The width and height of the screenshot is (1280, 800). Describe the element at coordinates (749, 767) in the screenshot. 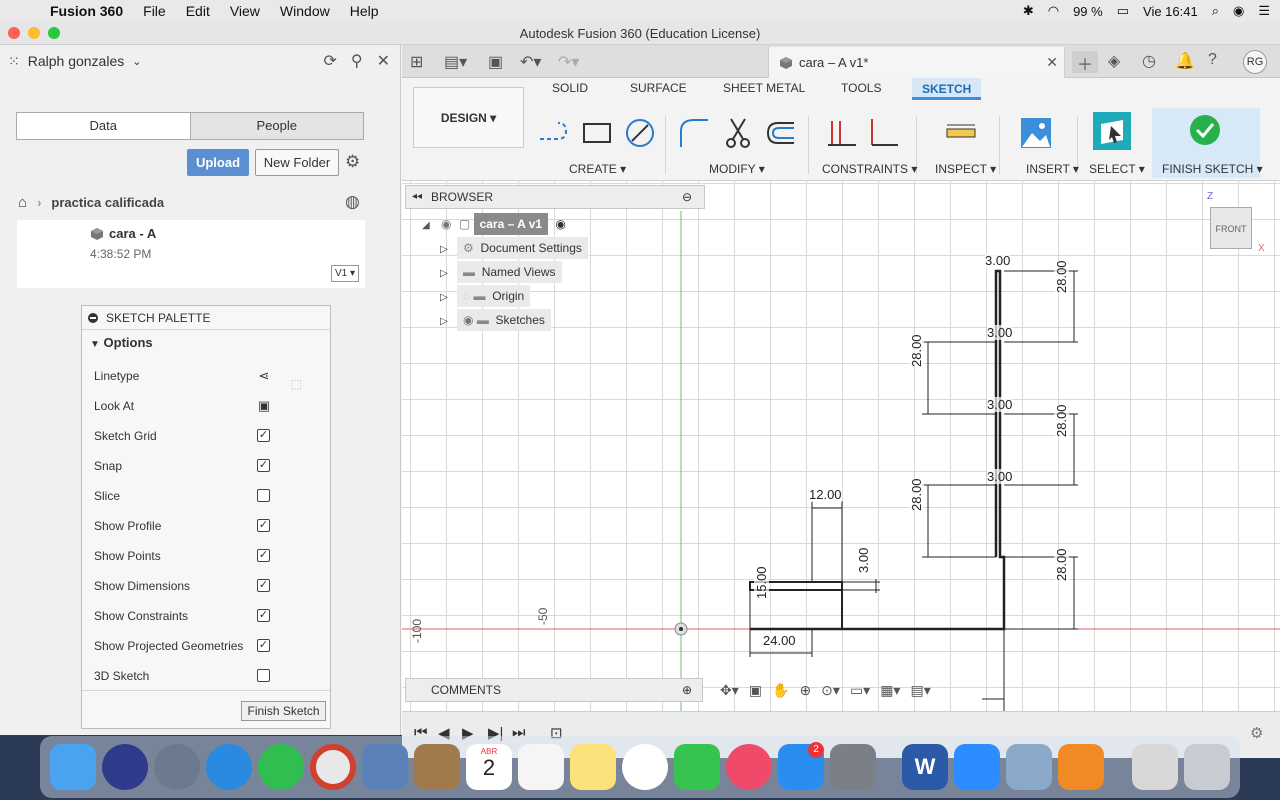

I see `music-icon` at that location.